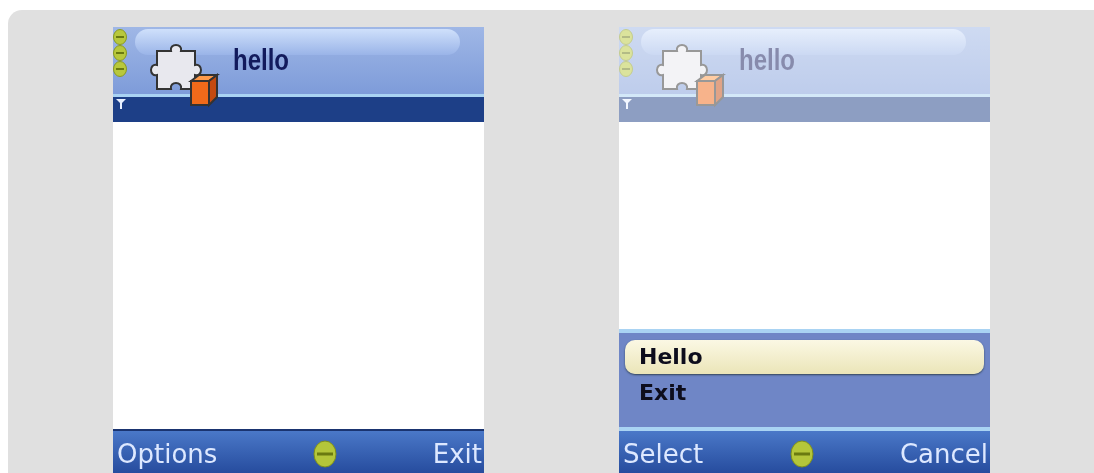 Image resolution: width=1094 pixels, height=473 pixels. I want to click on menu-item: Exit, so click(804, 393).